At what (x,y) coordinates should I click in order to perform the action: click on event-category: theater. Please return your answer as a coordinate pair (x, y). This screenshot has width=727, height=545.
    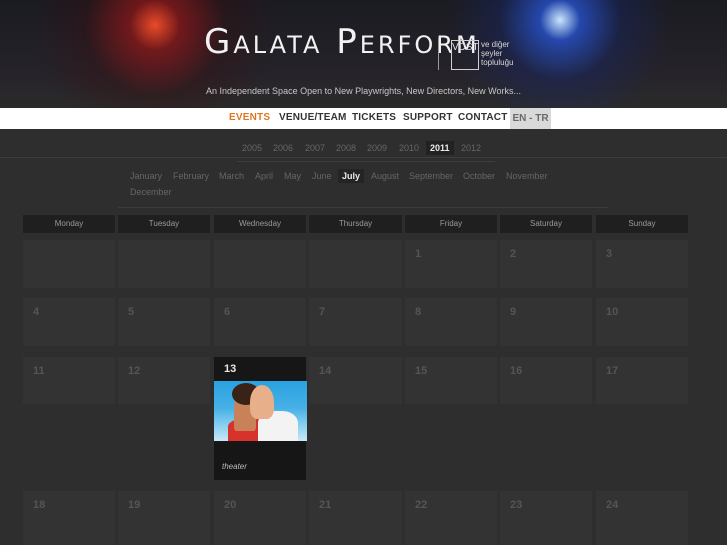
    Looking at the image, I should click on (234, 466).